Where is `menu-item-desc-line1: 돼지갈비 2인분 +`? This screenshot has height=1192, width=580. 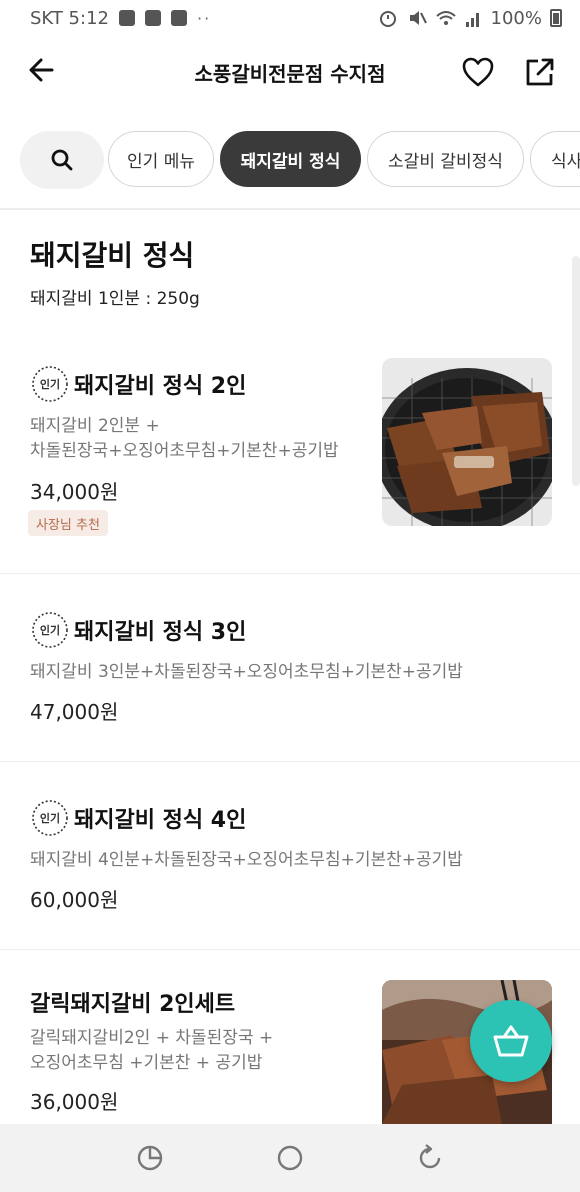
menu-item-desc-line1: 돼지갈비 2인분 + is located at coordinates (95, 426).